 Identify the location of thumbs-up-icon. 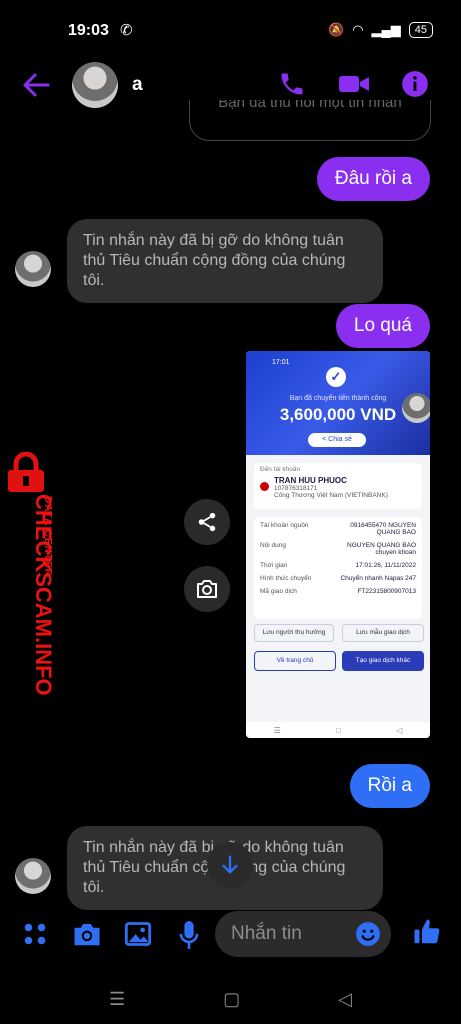
(427, 931).